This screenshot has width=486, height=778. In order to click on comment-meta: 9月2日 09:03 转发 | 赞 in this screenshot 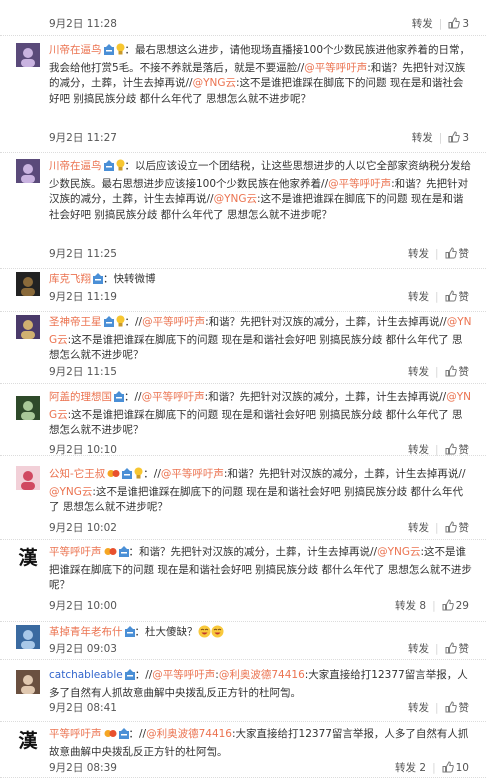, I will do `click(261, 649)`.